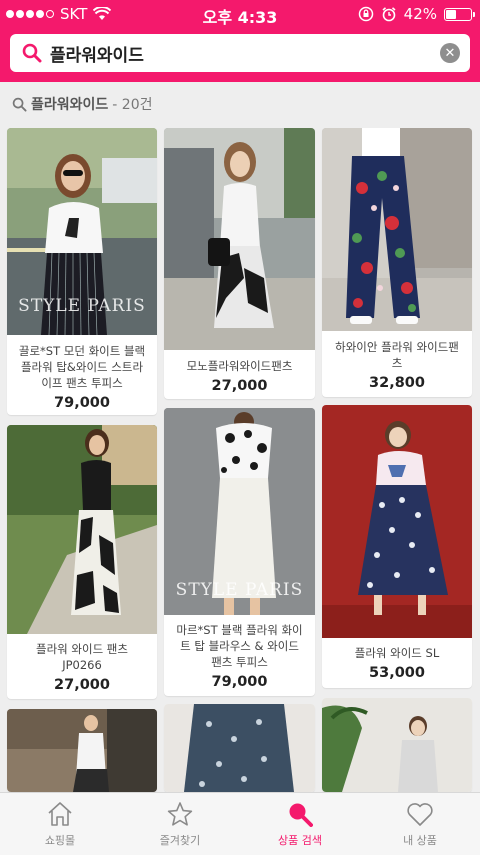  I want to click on status-right: 42%, so click(416, 14).